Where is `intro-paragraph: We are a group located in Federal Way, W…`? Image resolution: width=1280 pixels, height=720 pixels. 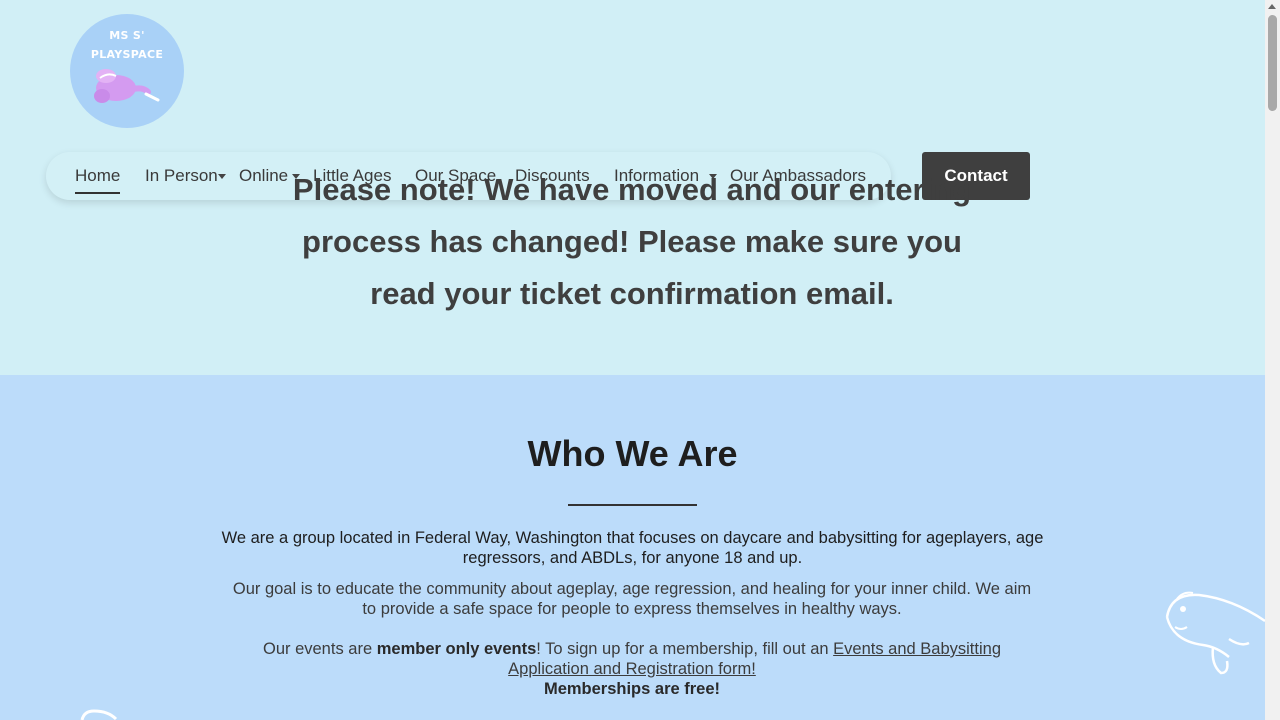 intro-paragraph: We are a group located in Federal Way, W… is located at coordinates (632, 548).